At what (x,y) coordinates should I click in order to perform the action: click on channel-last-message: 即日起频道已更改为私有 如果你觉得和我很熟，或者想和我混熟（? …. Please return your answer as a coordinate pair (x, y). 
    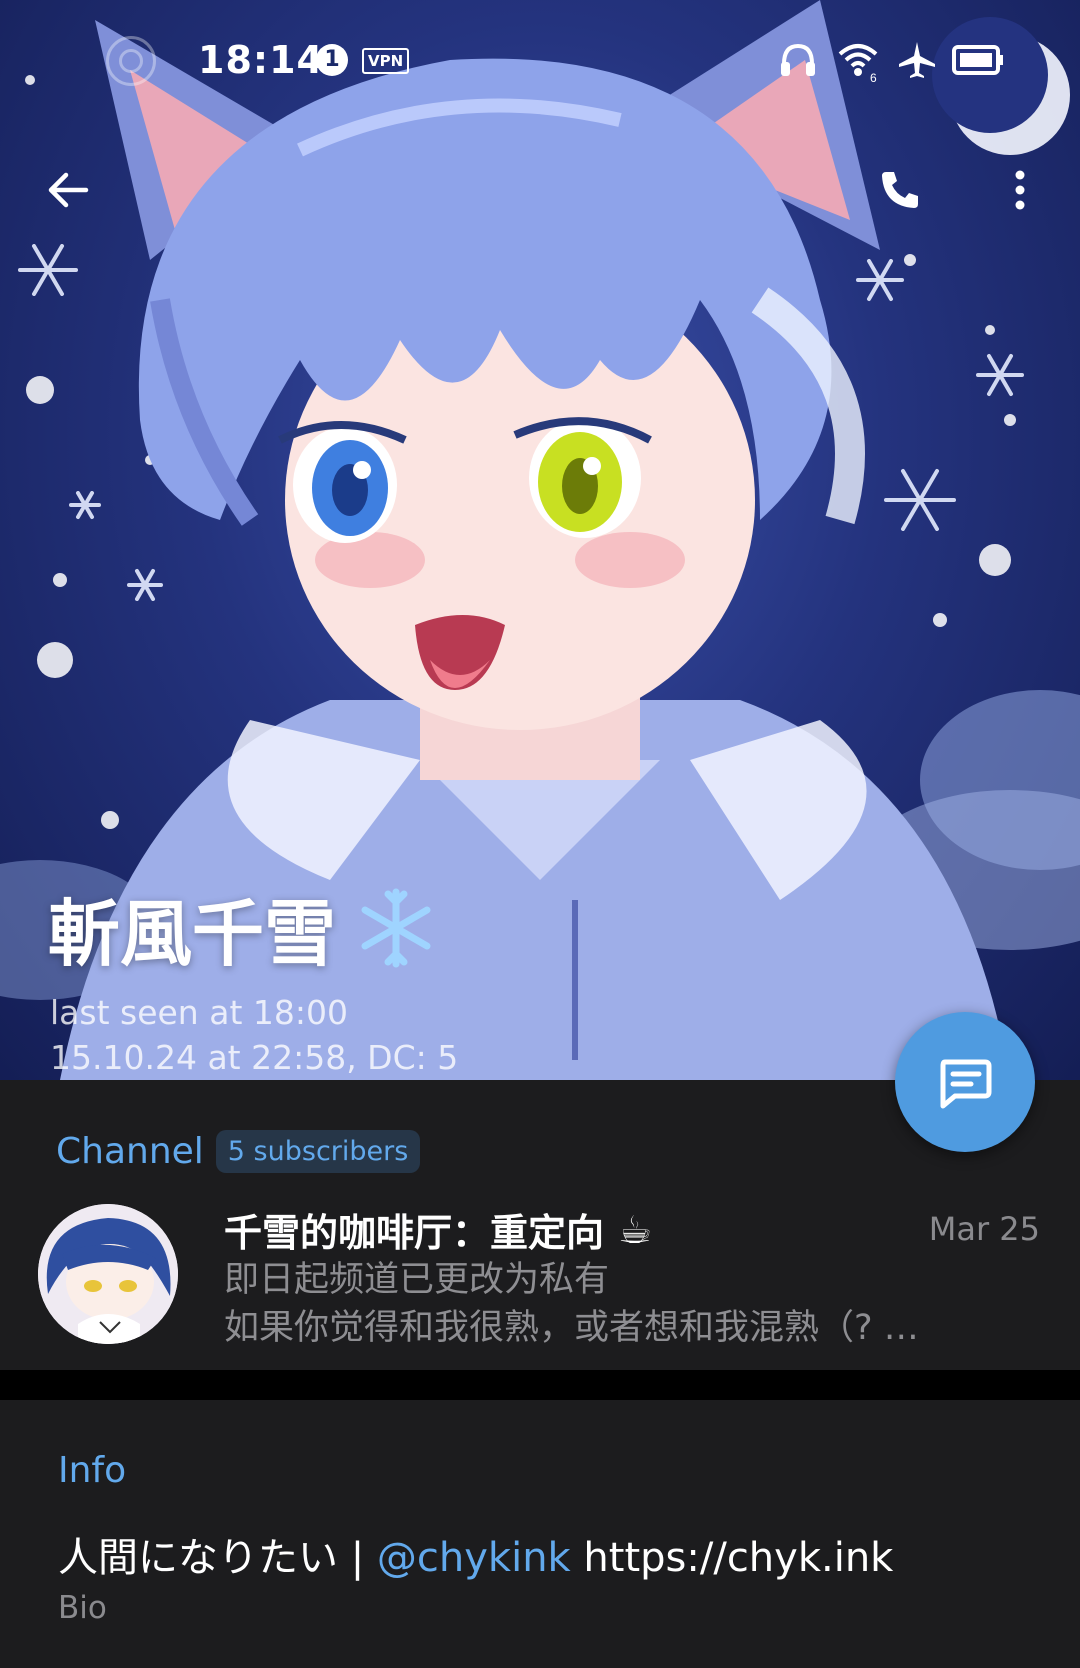
    Looking at the image, I should click on (604, 1304).